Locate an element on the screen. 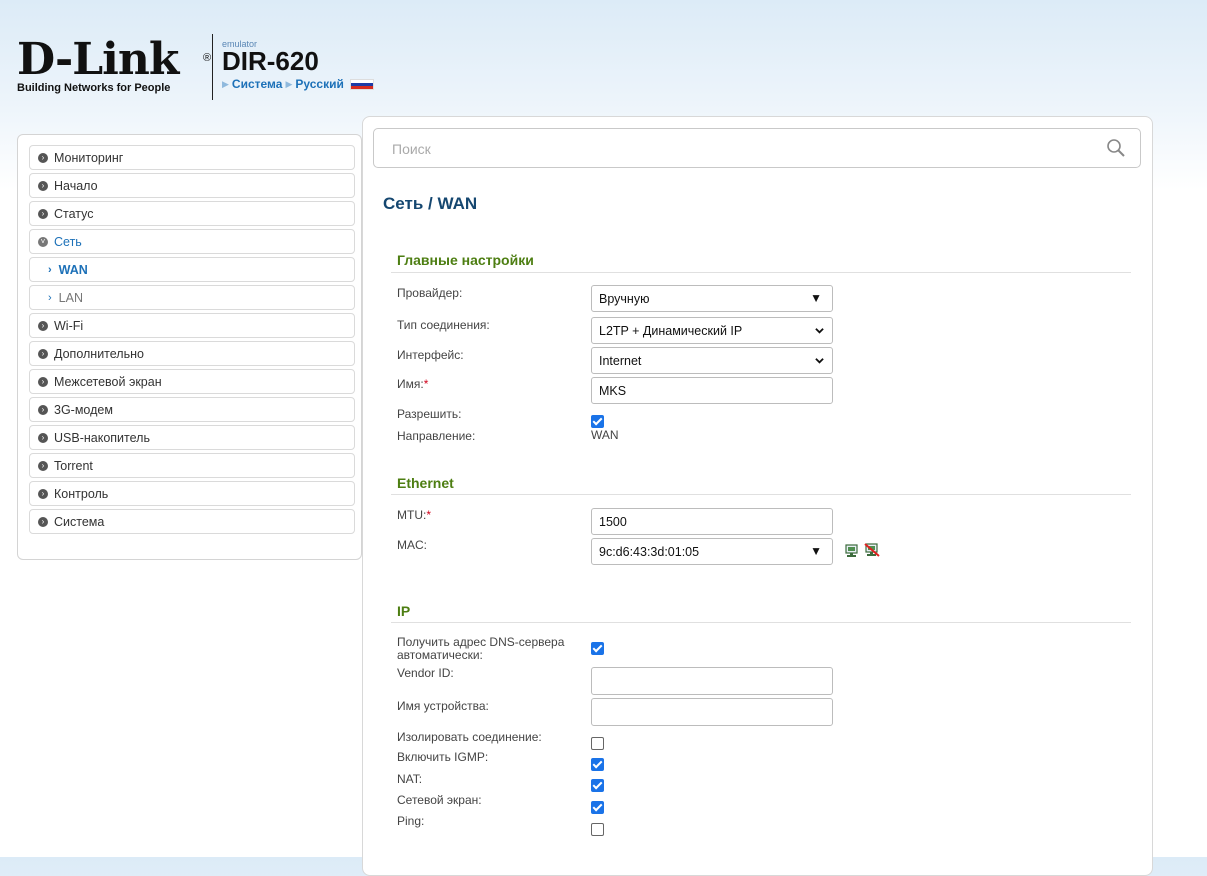  sidebar-item-torrent: › Torrent is located at coordinates (192, 465).